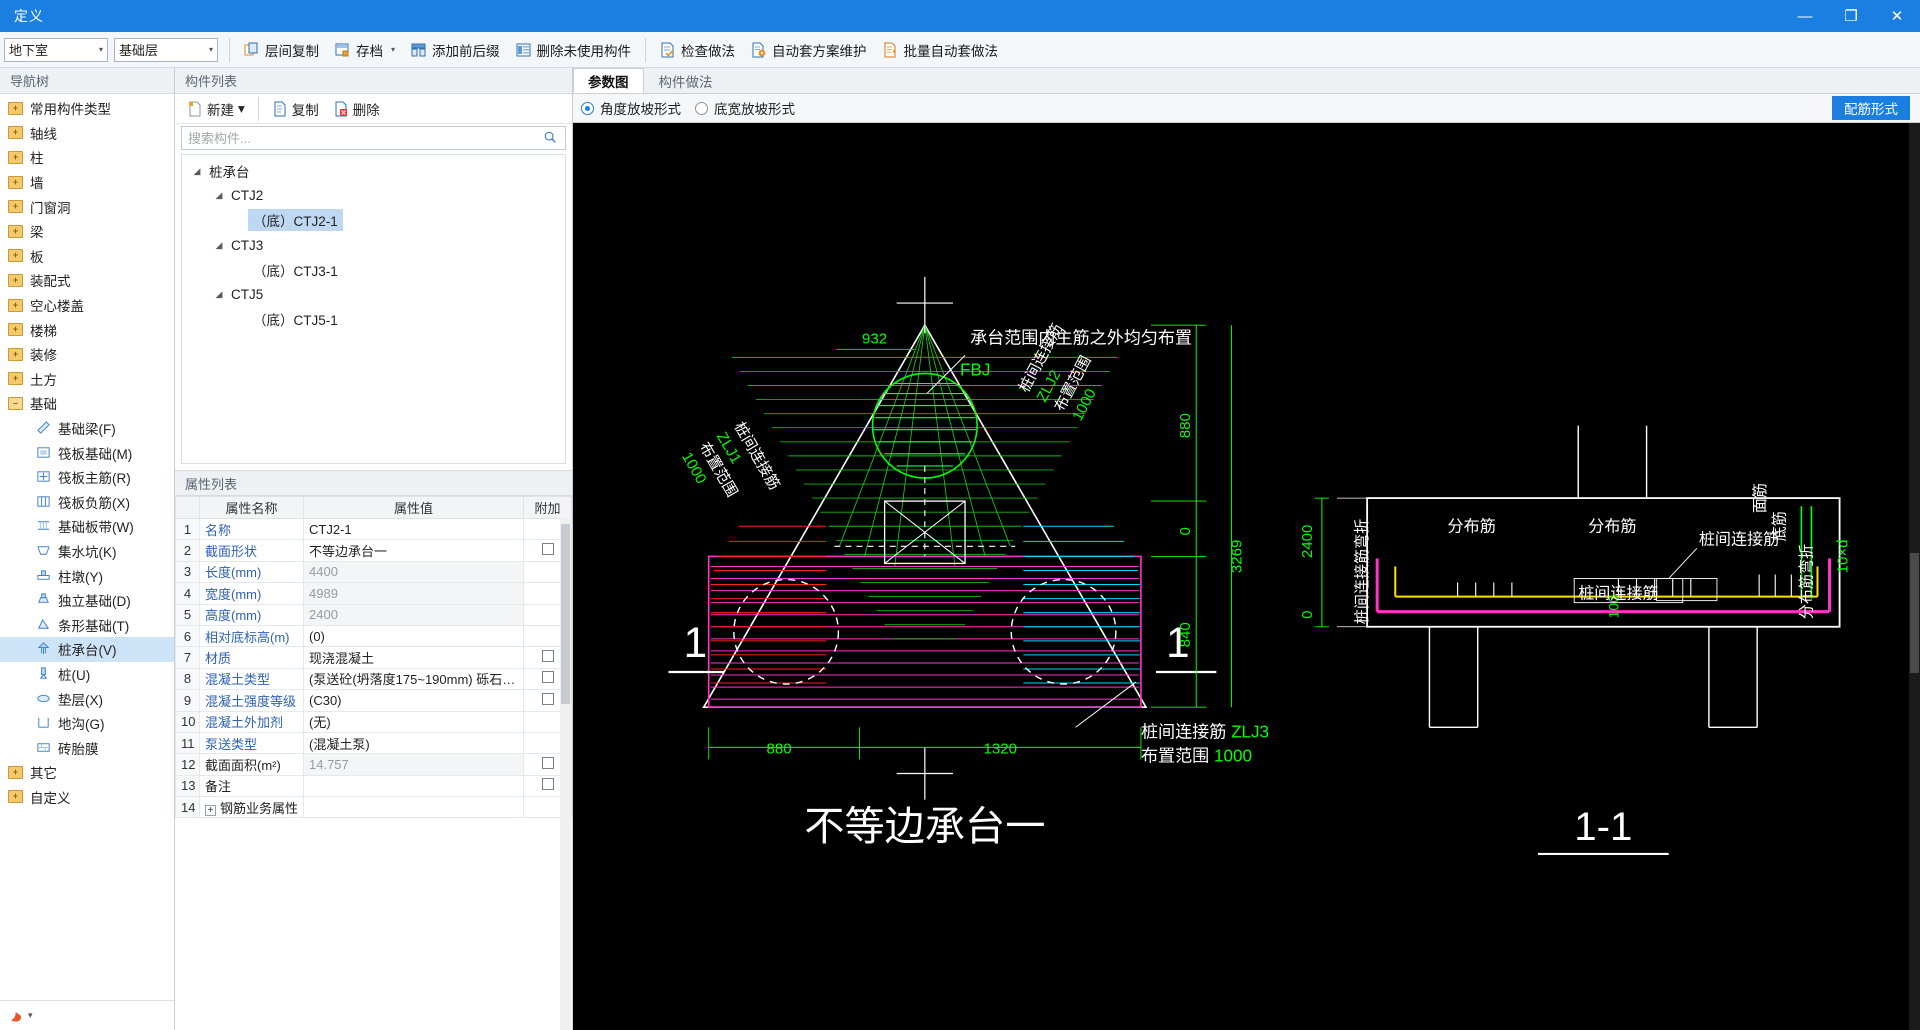  I want to click on property-value: CTJ2-1, so click(413, 529).